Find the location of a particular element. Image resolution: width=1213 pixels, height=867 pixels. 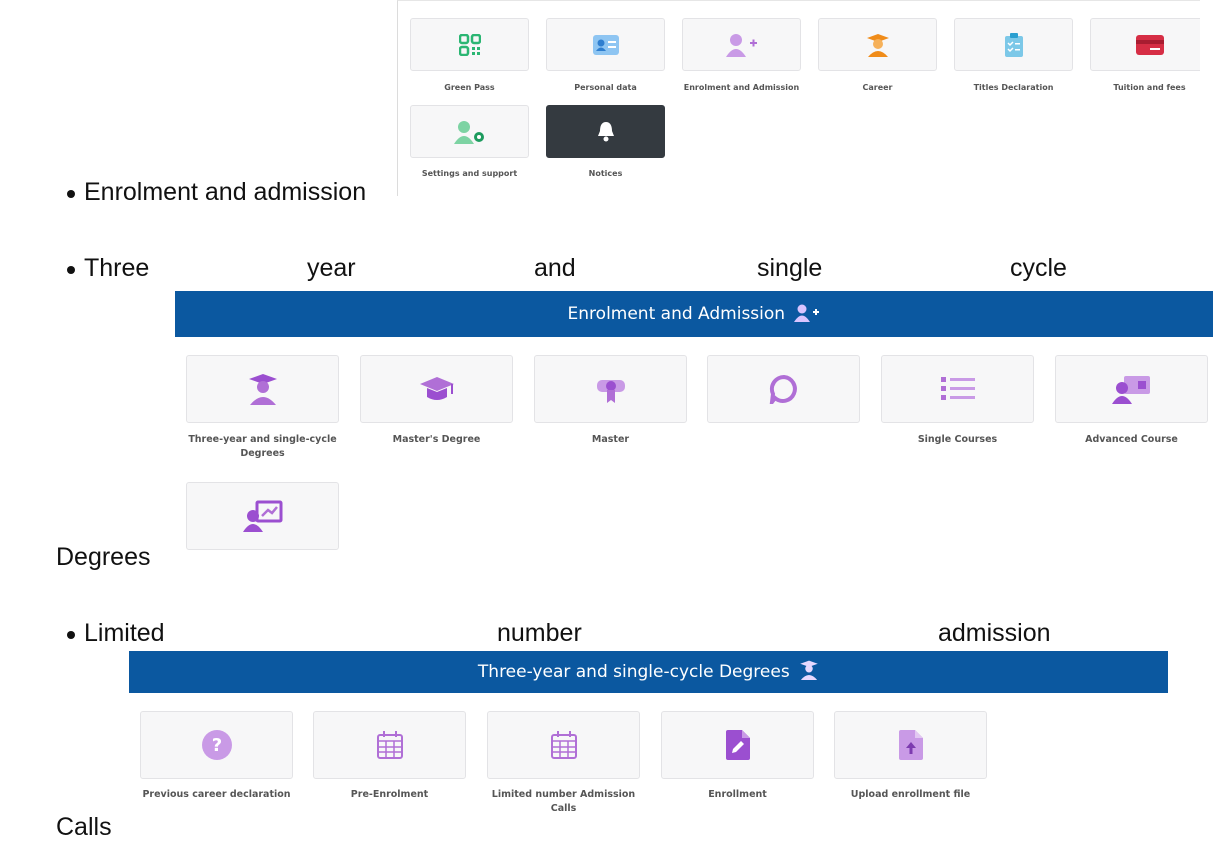

personal-data-tile is located at coordinates (605, 44).